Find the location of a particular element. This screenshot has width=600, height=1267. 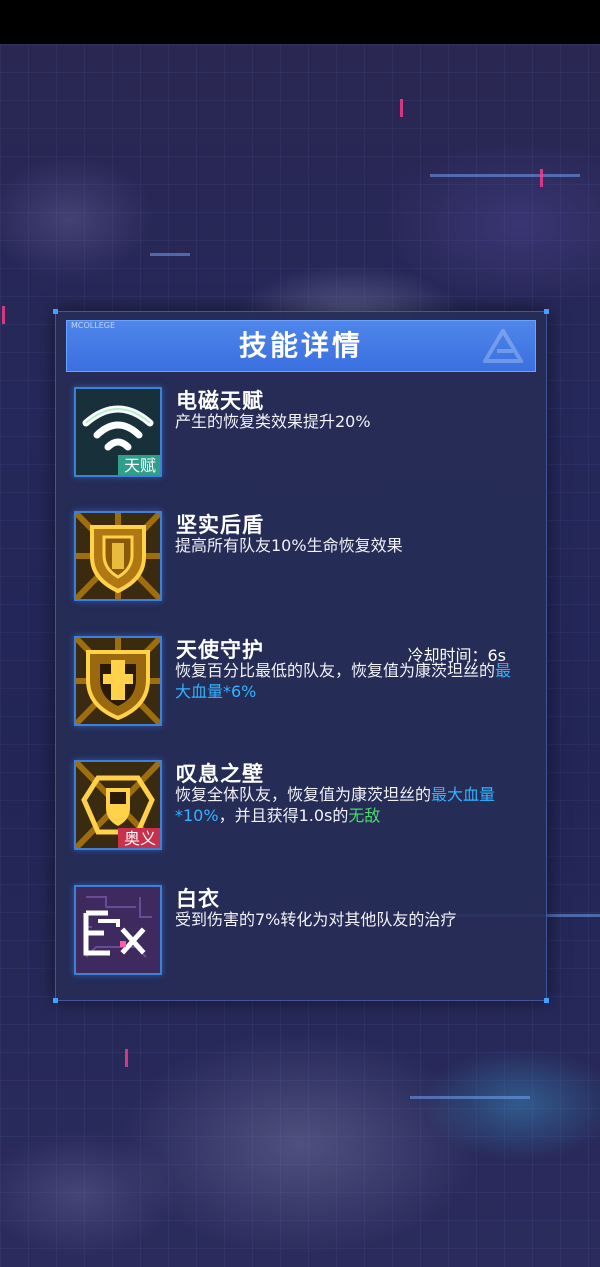

skill-item: 天赋 电磁天赋 产生的恢复类效果提升20% is located at coordinates (304, 435).